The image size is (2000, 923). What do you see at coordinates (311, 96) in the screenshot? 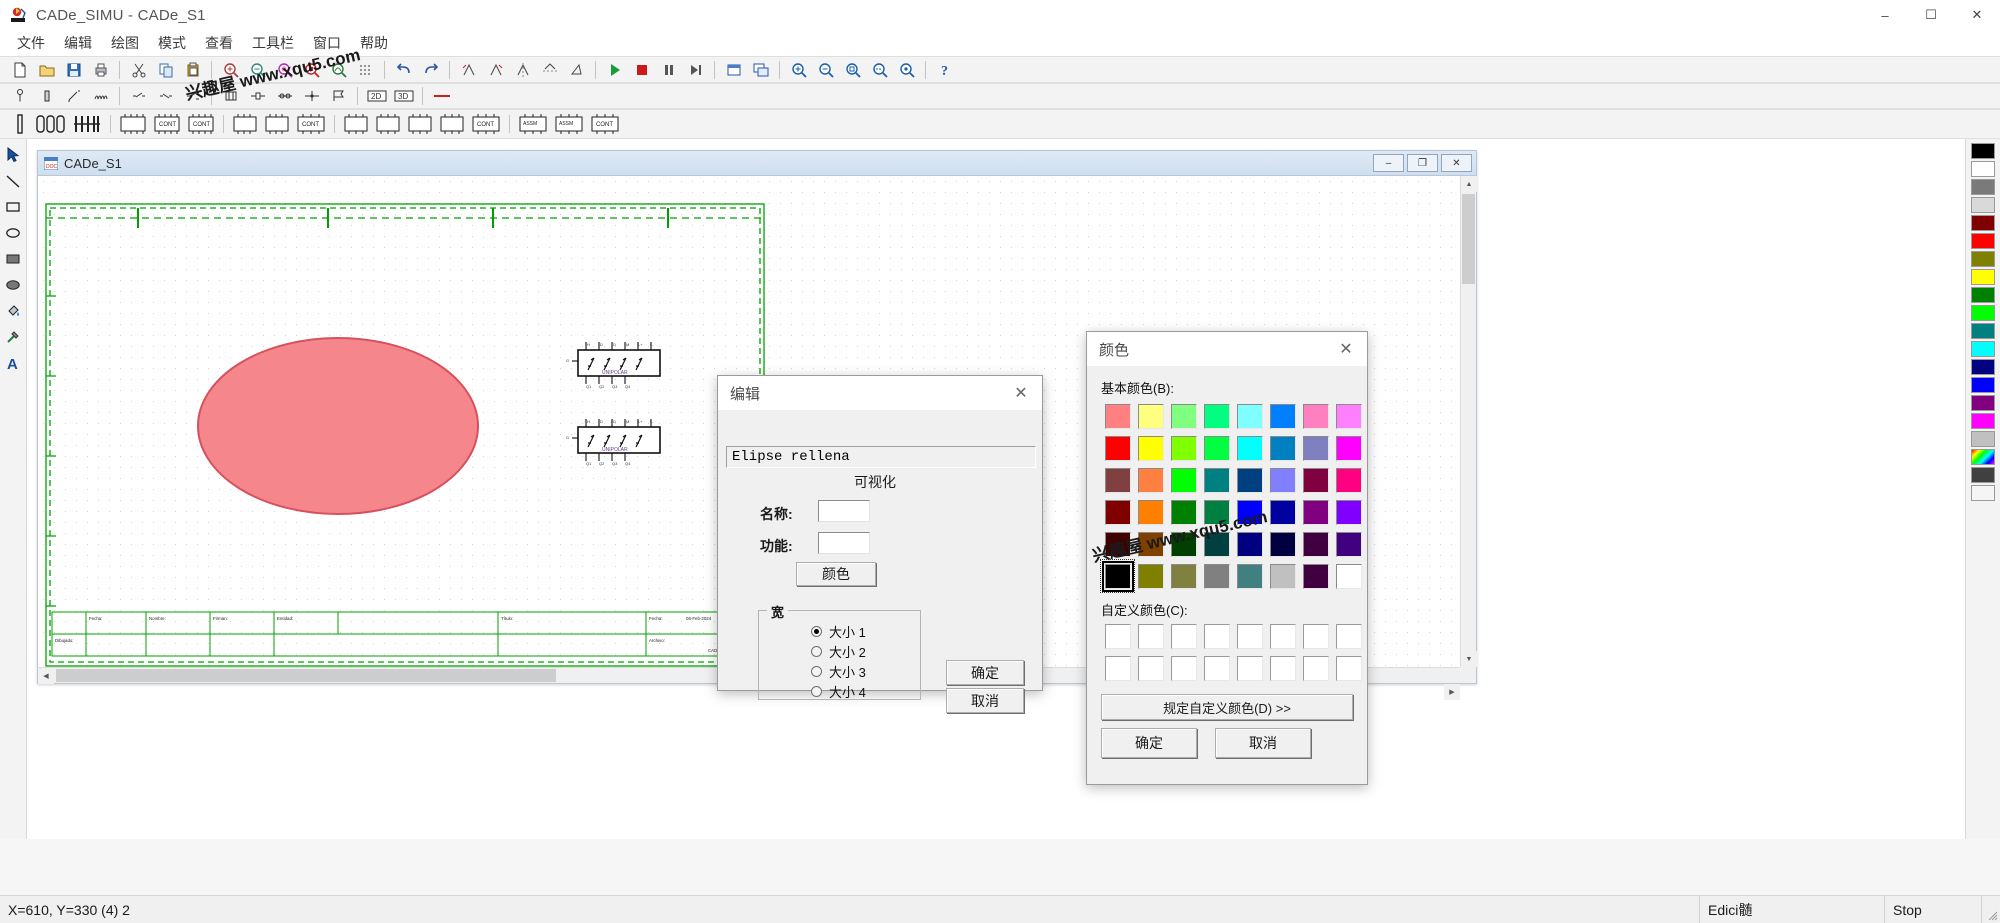
I see `junction-icon` at bounding box center [311, 96].